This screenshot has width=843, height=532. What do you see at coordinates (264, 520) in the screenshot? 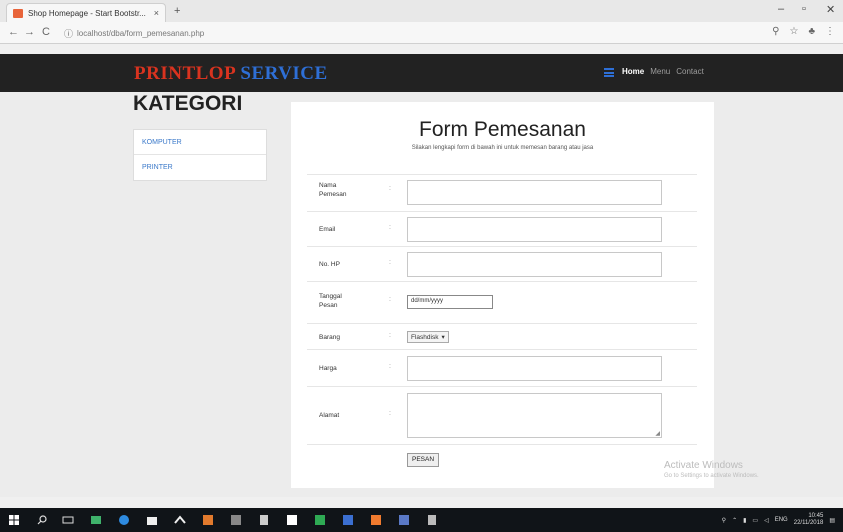
I see `app-dark-icon` at bounding box center [264, 520].